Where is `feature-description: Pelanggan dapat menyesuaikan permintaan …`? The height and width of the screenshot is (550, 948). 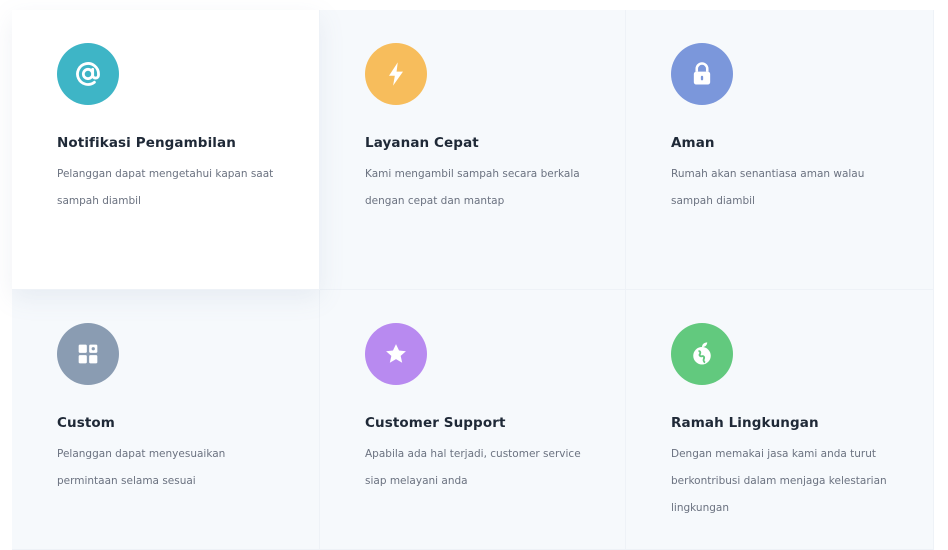 feature-description: Pelanggan dapat menyesuaikan permintaan … is located at coordinates (141, 467).